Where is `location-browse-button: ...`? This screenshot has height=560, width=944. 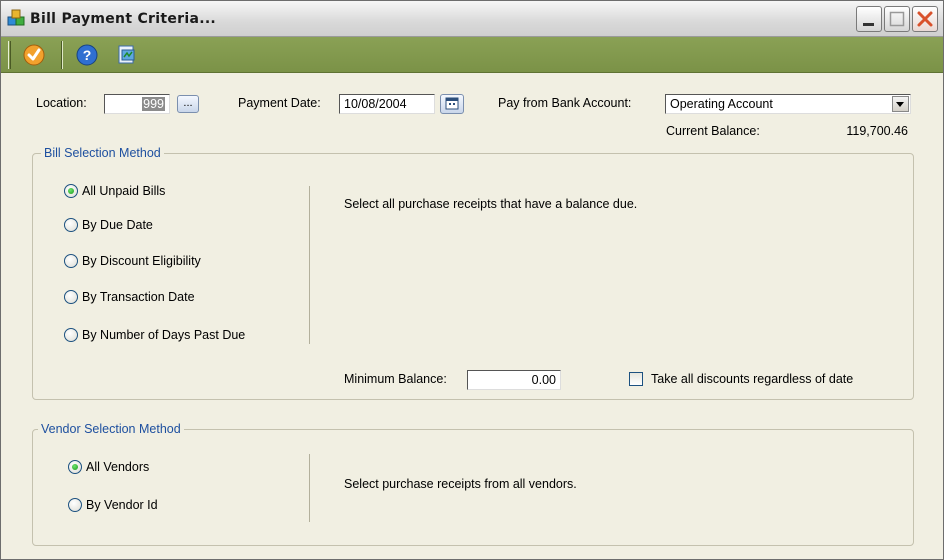 location-browse-button: ... is located at coordinates (188, 104).